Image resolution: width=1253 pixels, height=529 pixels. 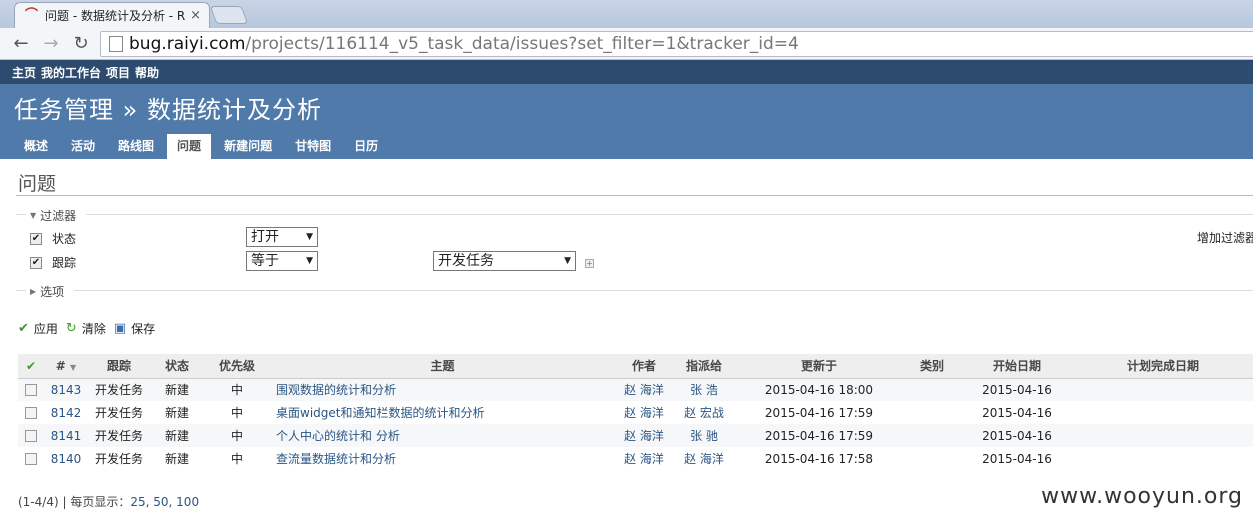 I want to click on issue-id-link: 8141, so click(x=66, y=435).